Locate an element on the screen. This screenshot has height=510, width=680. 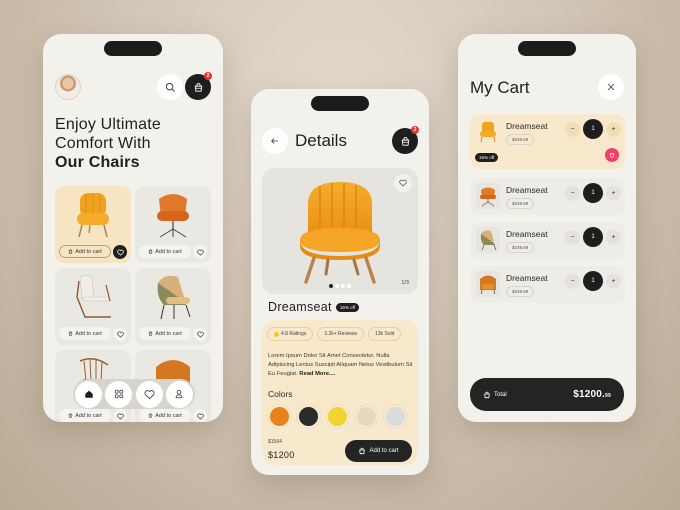
nav-home is located at coordinates (88, 394).